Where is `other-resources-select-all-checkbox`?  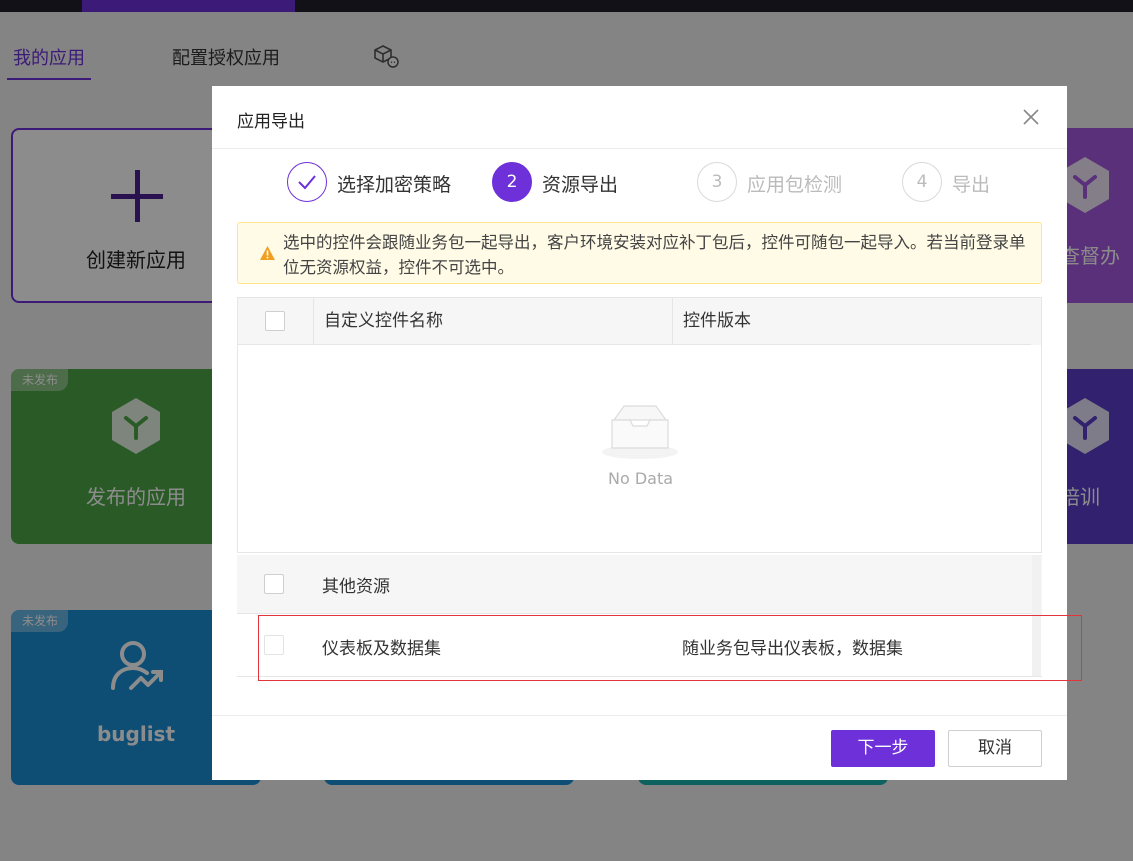
other-resources-select-all-checkbox is located at coordinates (274, 584).